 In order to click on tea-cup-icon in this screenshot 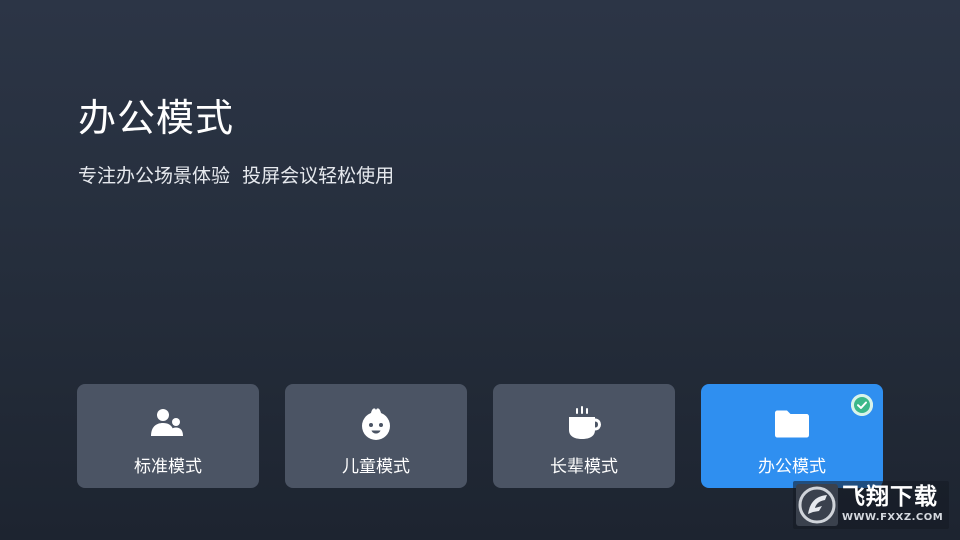, I will do `click(584, 424)`.